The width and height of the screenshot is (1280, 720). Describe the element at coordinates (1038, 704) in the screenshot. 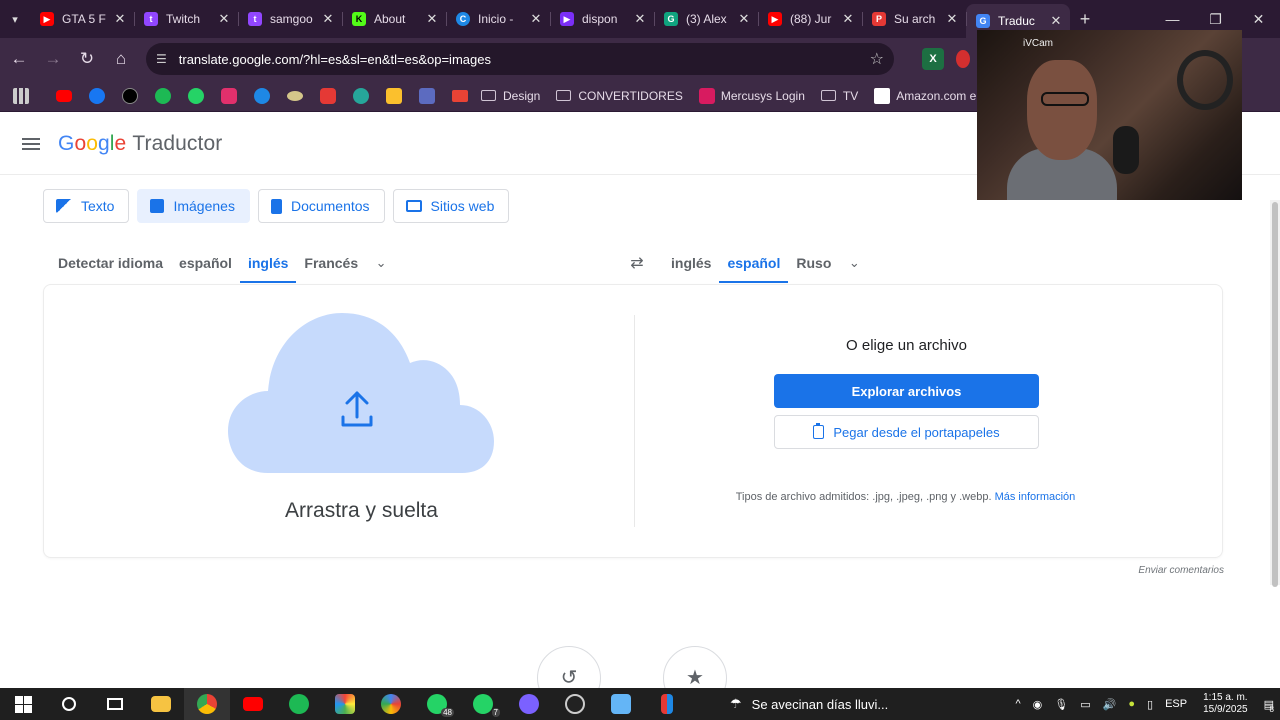

I see `discord-icon: ◉` at that location.